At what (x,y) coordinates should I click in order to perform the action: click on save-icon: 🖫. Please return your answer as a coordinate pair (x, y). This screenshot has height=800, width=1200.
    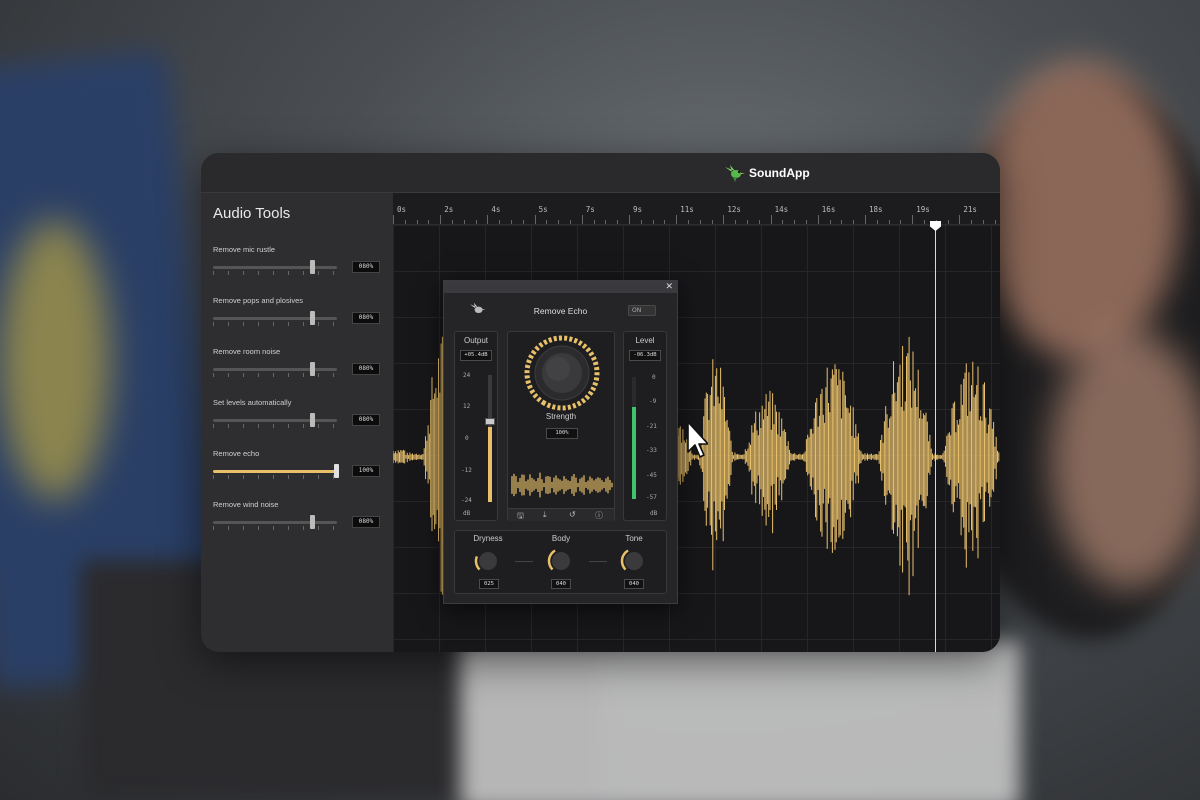
    Looking at the image, I should click on (520, 517).